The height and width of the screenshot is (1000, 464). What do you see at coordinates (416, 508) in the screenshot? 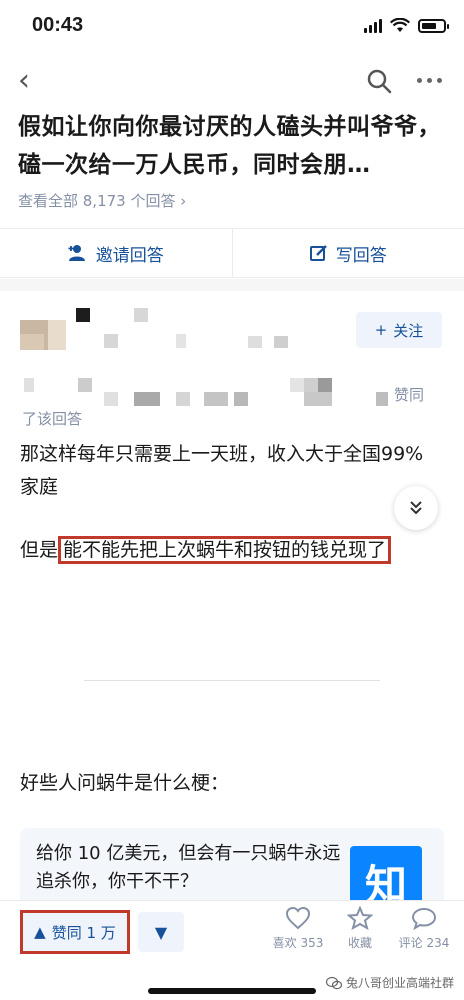
I see `fold-icon` at bounding box center [416, 508].